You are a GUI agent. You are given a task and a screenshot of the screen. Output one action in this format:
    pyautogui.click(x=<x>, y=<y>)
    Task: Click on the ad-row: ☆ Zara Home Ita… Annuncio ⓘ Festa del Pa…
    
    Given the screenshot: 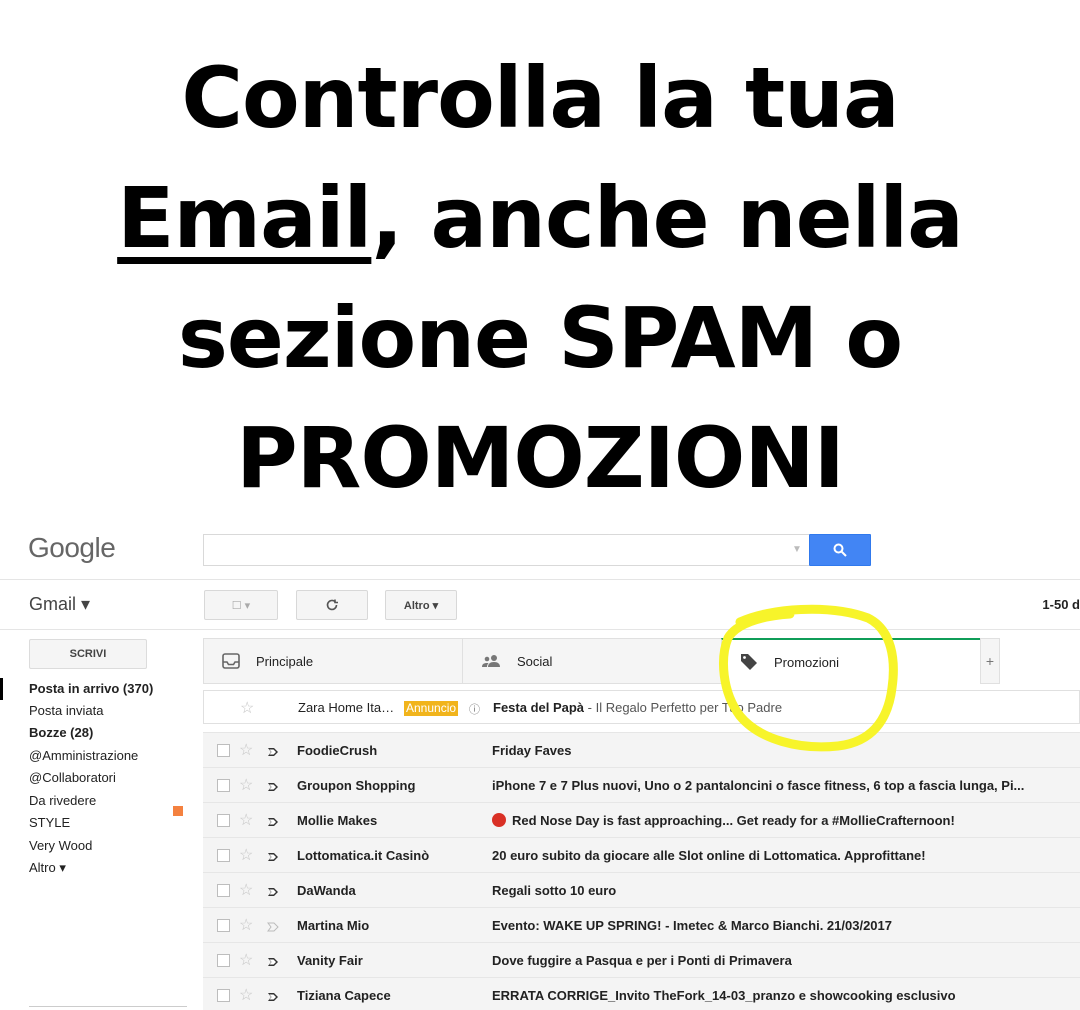 What is the action you would take?
    pyautogui.click(x=641, y=707)
    